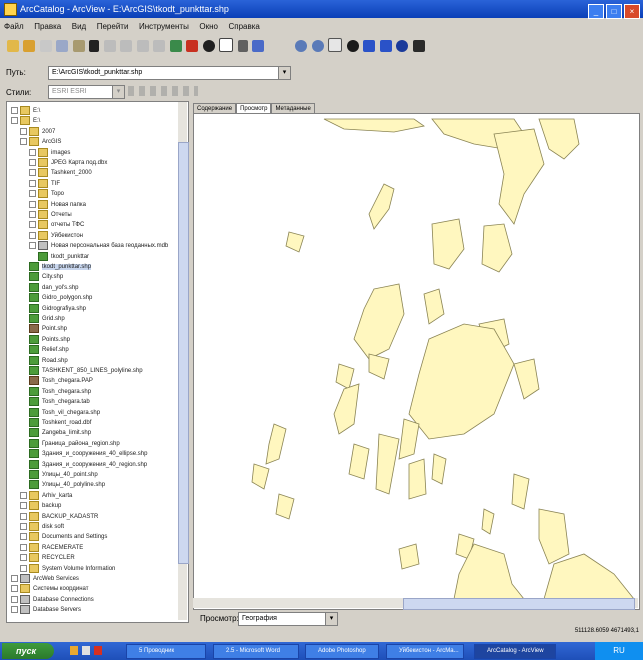 The image size is (643, 660). Describe the element at coordinates (49, 152) in the screenshot. I see `tree-item: images` at that location.